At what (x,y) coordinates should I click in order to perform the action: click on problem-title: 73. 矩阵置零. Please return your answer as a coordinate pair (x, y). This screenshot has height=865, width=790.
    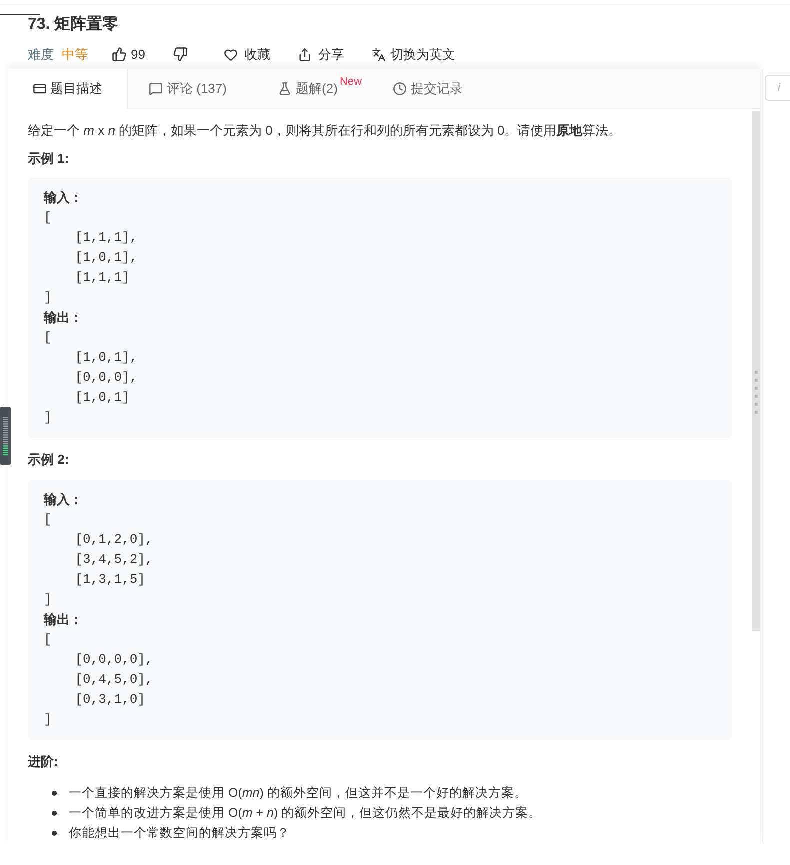
    Looking at the image, I should click on (73, 24).